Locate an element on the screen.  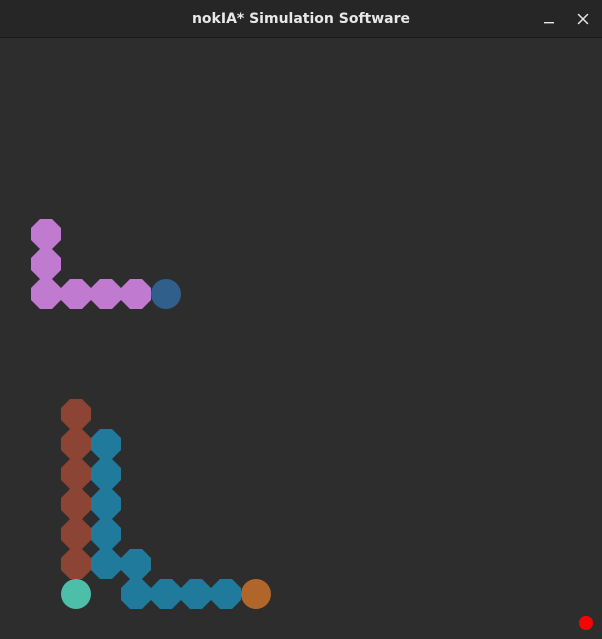
snake-brown-head is located at coordinates (76, 594).